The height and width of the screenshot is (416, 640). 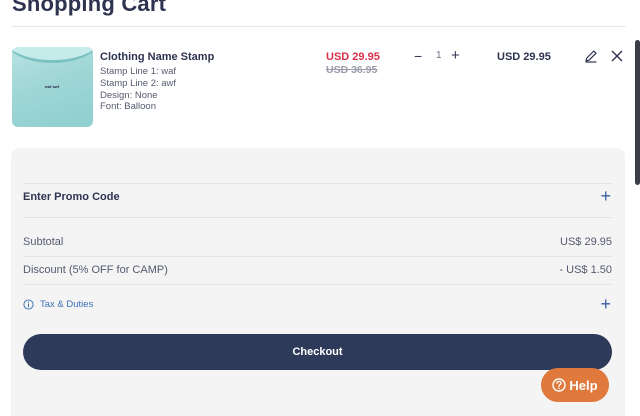 I want to click on promo-divider-top, so click(x=317, y=183).